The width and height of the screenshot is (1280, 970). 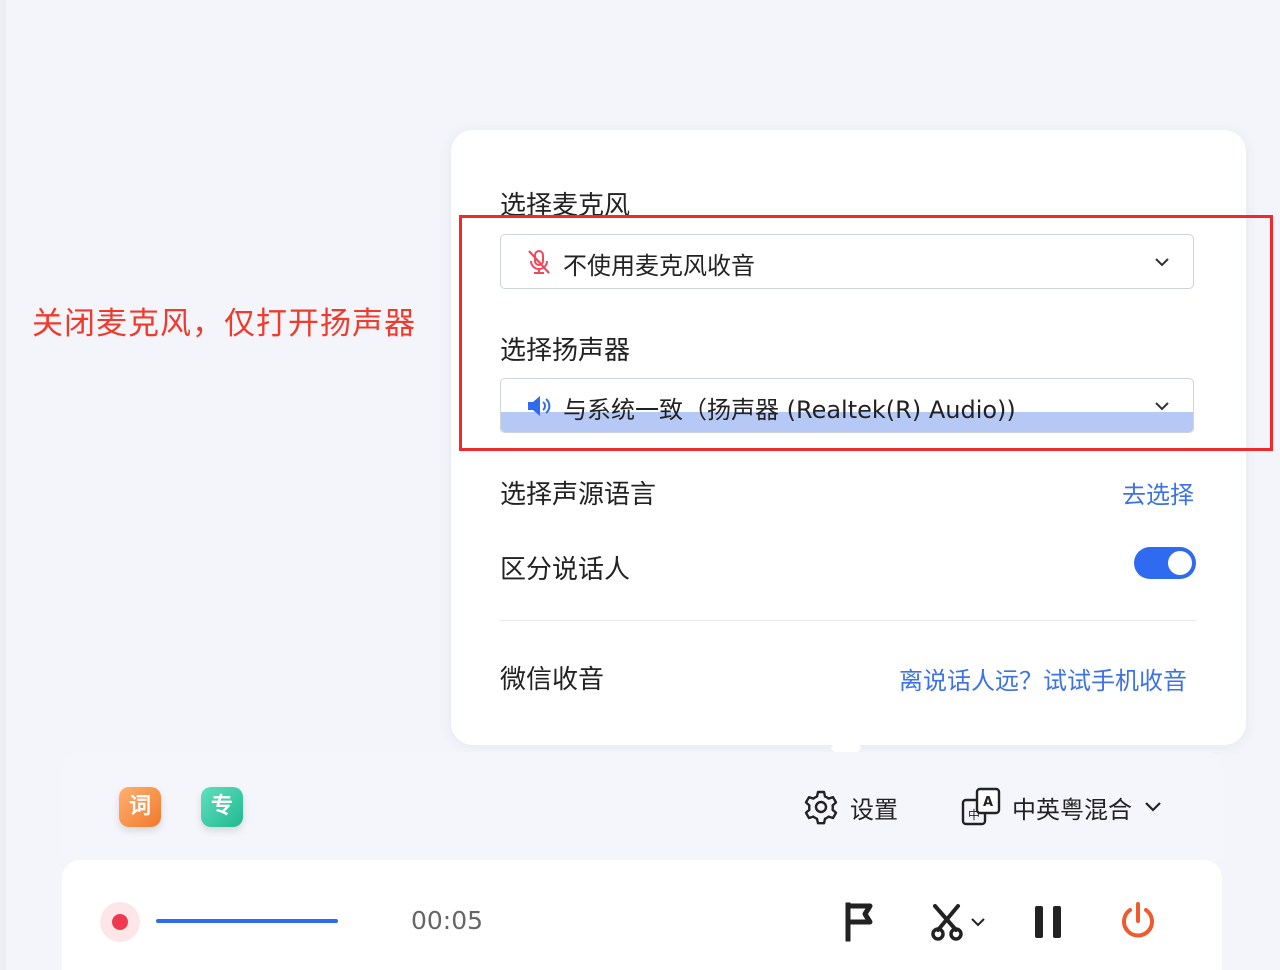 What do you see at coordinates (1048, 922) in the screenshot?
I see `pause-icon` at bounding box center [1048, 922].